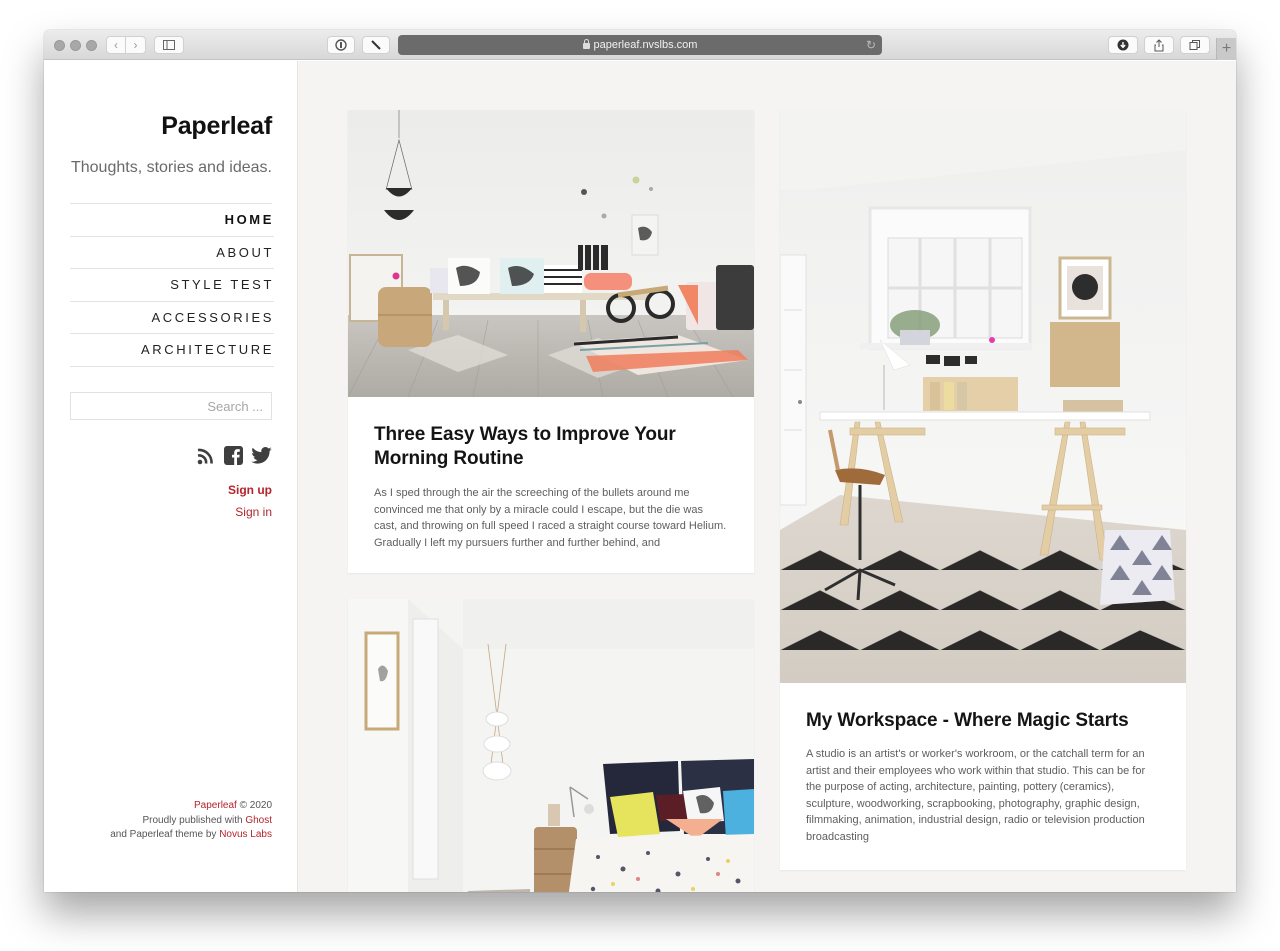 The height and width of the screenshot is (951, 1280). Describe the element at coordinates (194, 820) in the screenshot. I see `footer-published-text: Proudly published with` at that location.